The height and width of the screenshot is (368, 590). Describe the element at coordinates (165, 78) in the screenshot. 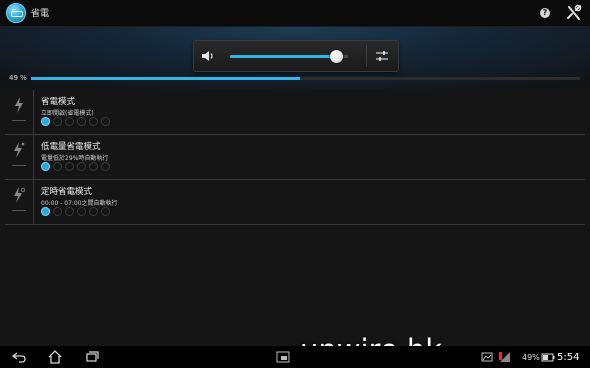

I see `battery-level-fill` at that location.